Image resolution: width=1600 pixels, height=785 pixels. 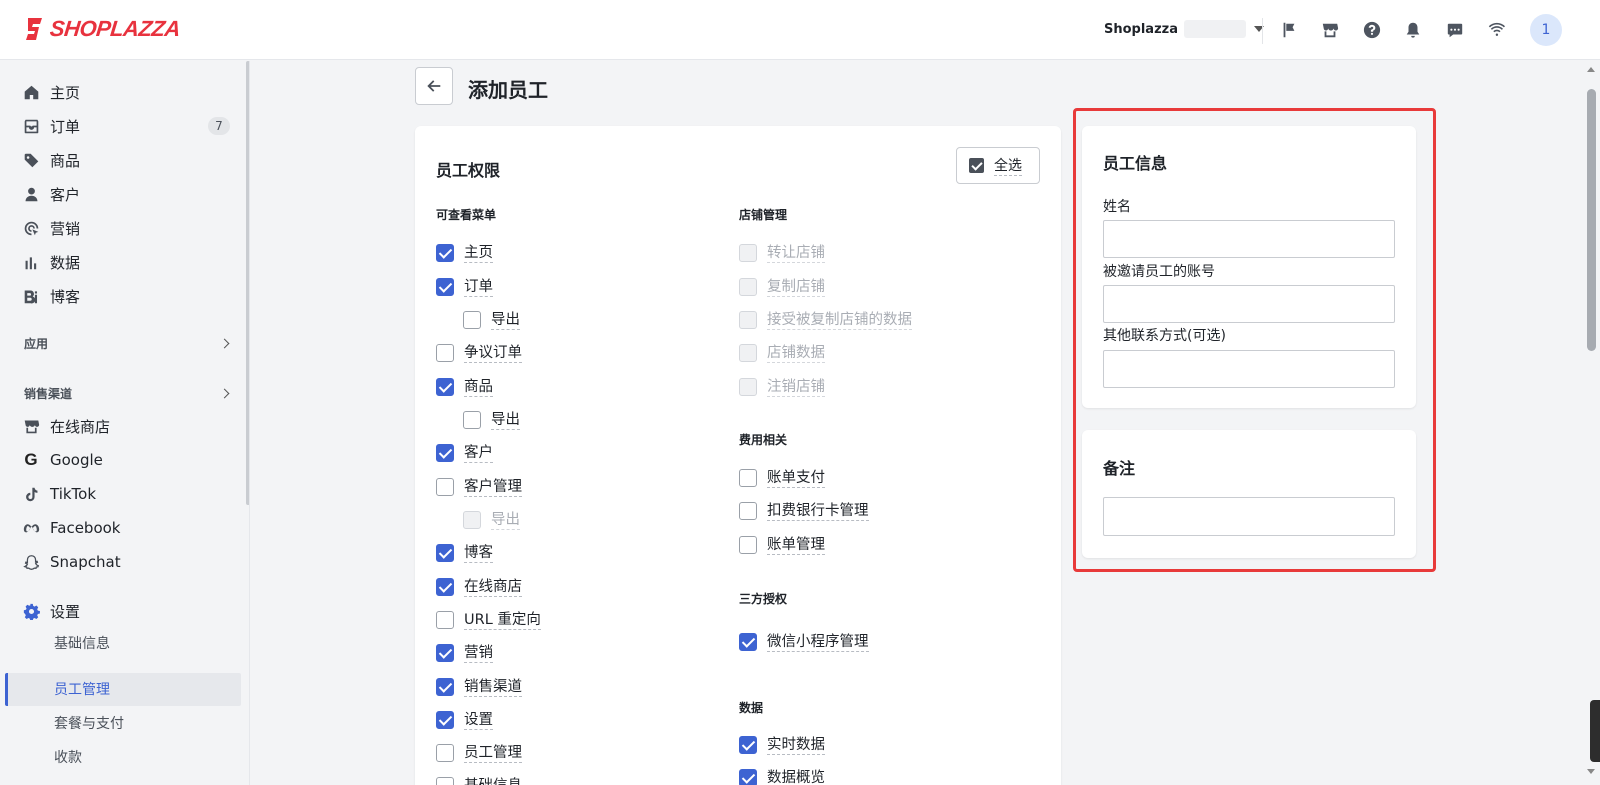 I want to click on permission-checkbox-row: URL 重定向, so click(x=488, y=620).